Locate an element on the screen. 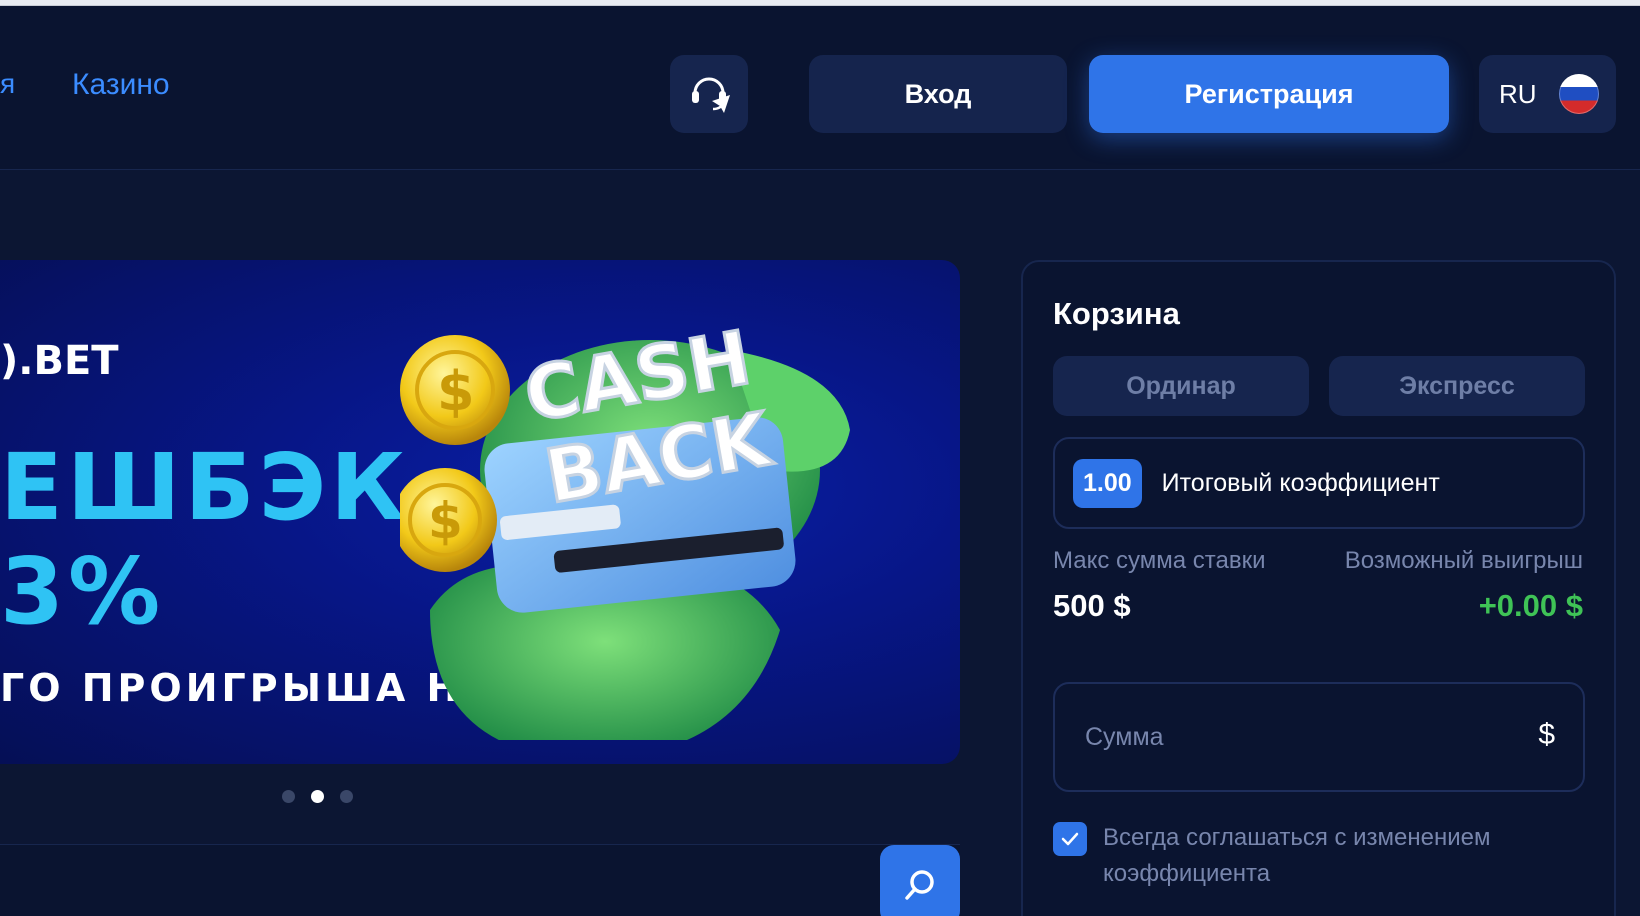  coefficient-label: Итоговый коэффициент is located at coordinates (1300, 482).